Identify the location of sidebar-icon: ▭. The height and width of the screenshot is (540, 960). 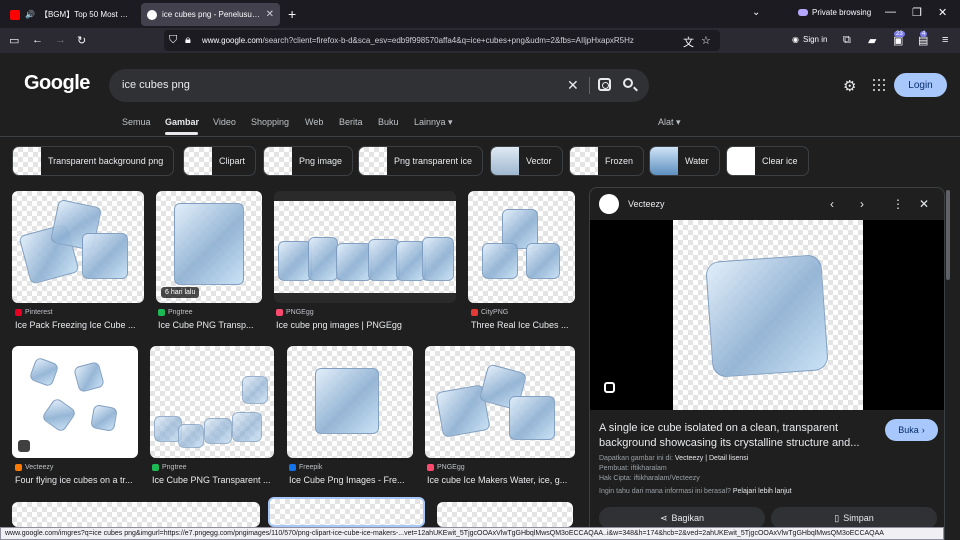
(14, 40).